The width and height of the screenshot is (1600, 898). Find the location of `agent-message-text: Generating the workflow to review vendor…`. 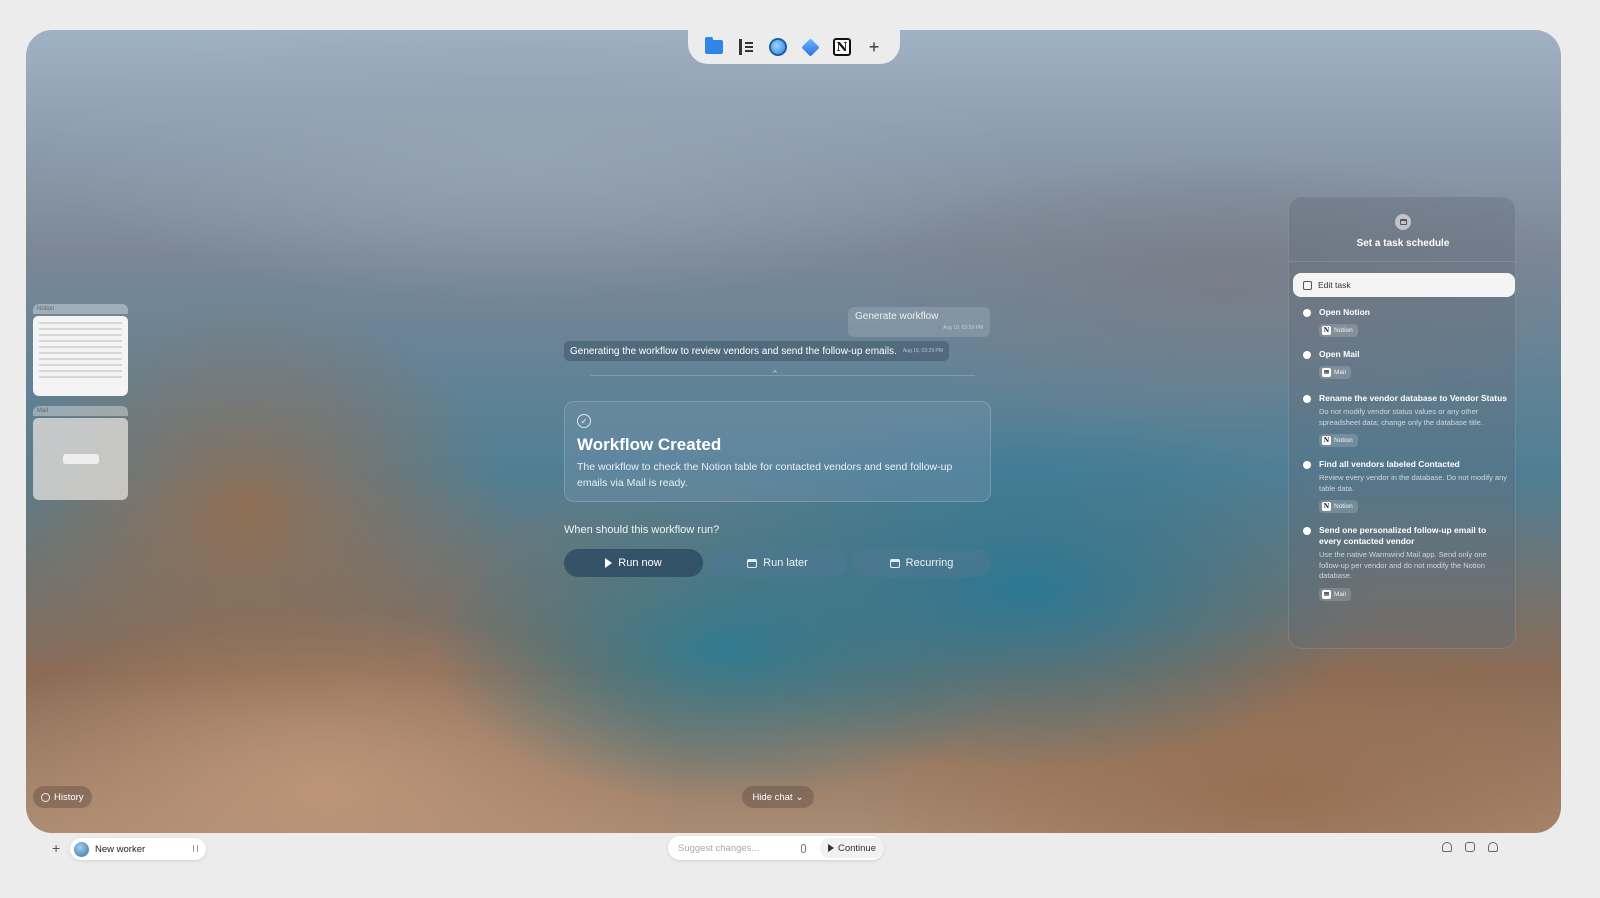

agent-message-text: Generating the workflow to review vendor… is located at coordinates (733, 351).